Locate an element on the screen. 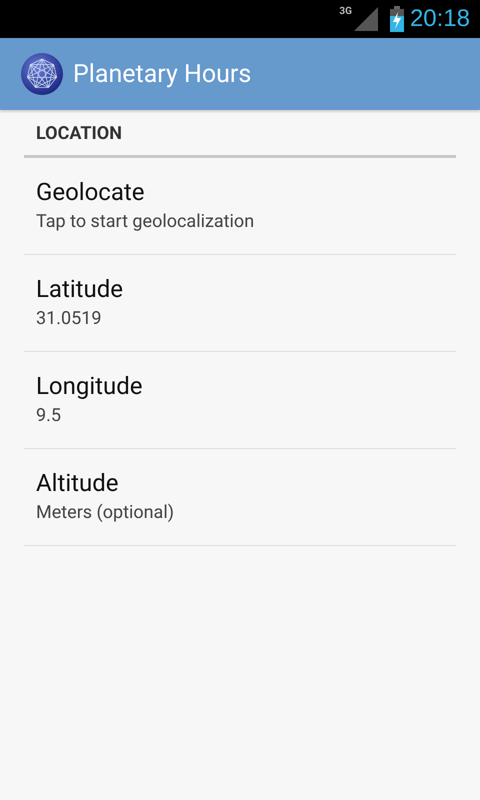  signal-icon is located at coordinates (366, 19).